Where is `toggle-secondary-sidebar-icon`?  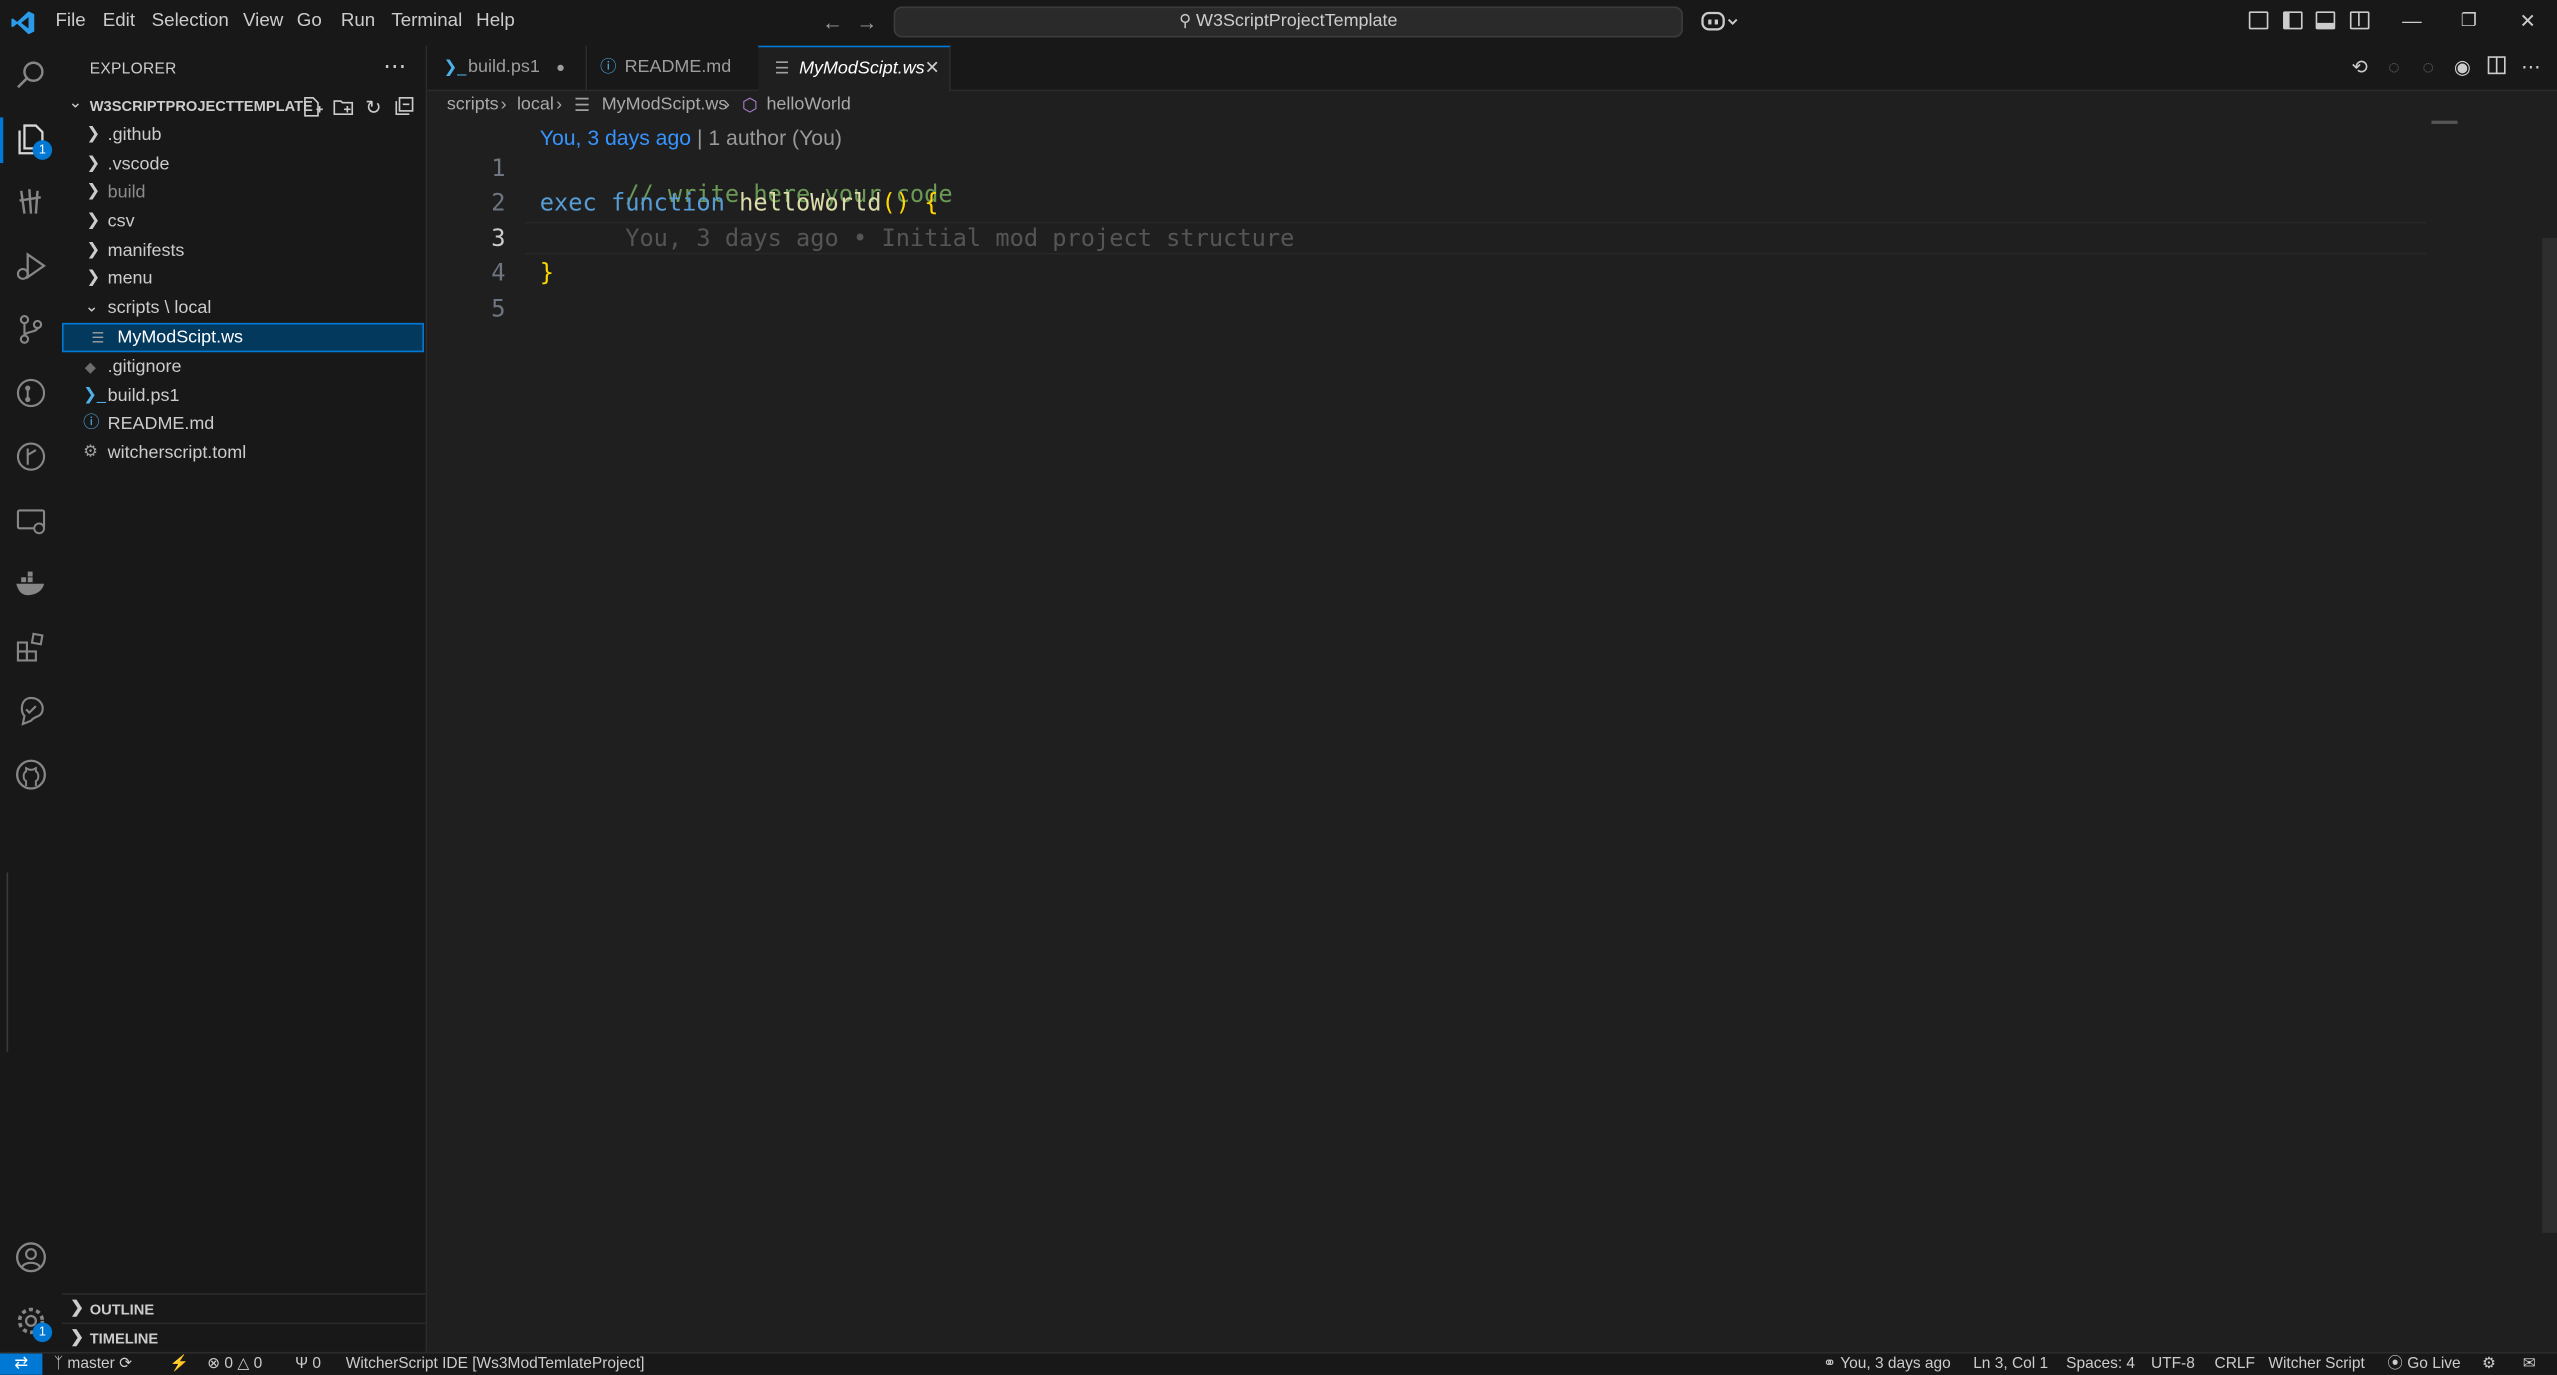 toggle-secondary-sidebar-icon is located at coordinates (2359, 20).